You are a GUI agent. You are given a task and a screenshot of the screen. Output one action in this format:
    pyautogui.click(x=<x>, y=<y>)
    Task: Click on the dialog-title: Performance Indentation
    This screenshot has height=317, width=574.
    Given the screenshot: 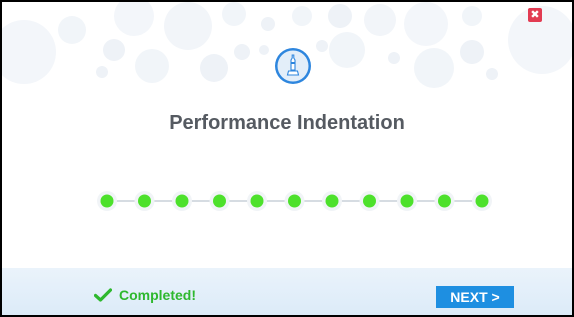 What is the action you would take?
    pyautogui.click(x=287, y=123)
    